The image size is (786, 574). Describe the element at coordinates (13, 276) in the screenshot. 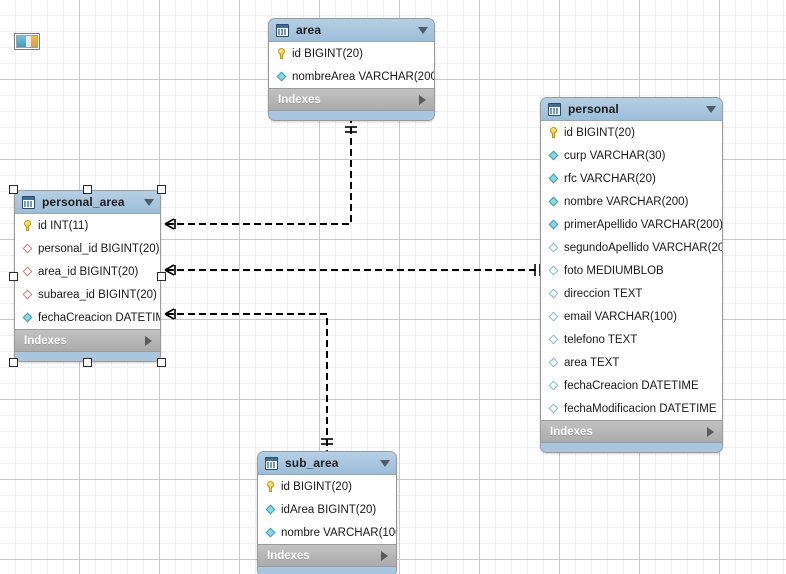

I see `resize-handle-w` at that location.